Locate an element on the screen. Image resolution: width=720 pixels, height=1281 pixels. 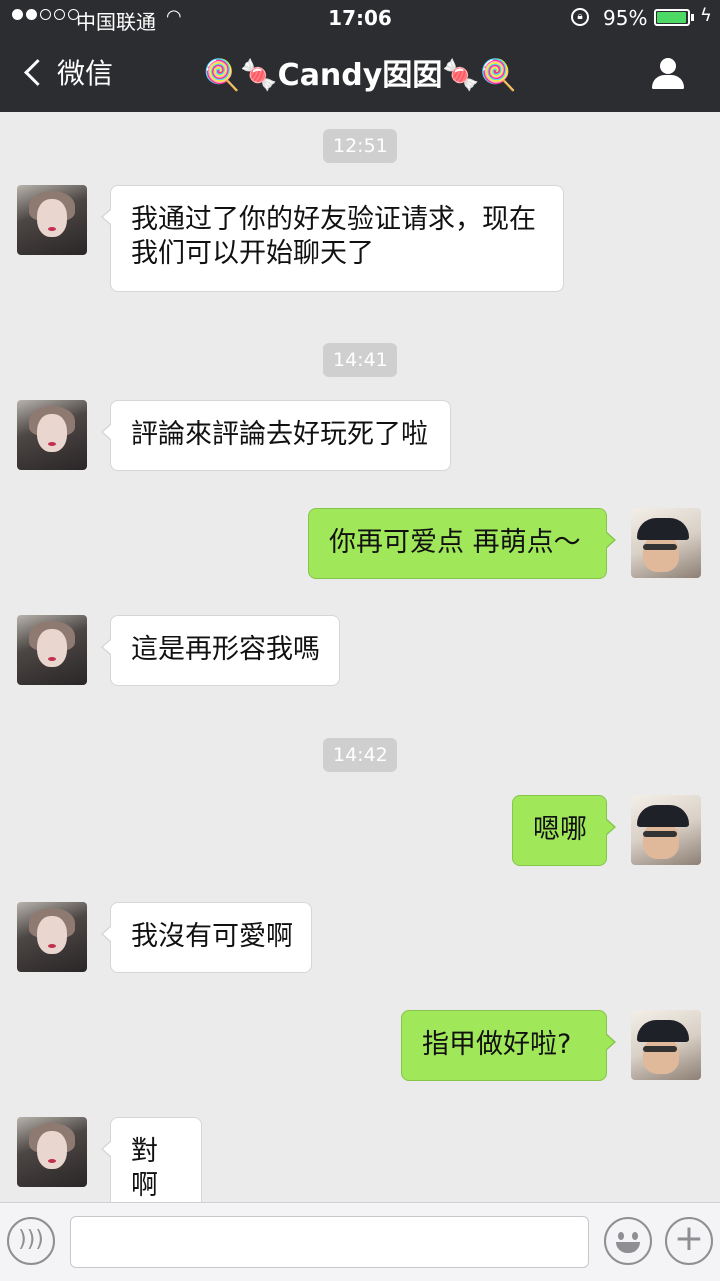
incoming-message-bubble: 我通过了你的好友验证请求，现在我们可以开始聊天了 is located at coordinates (332, 238).